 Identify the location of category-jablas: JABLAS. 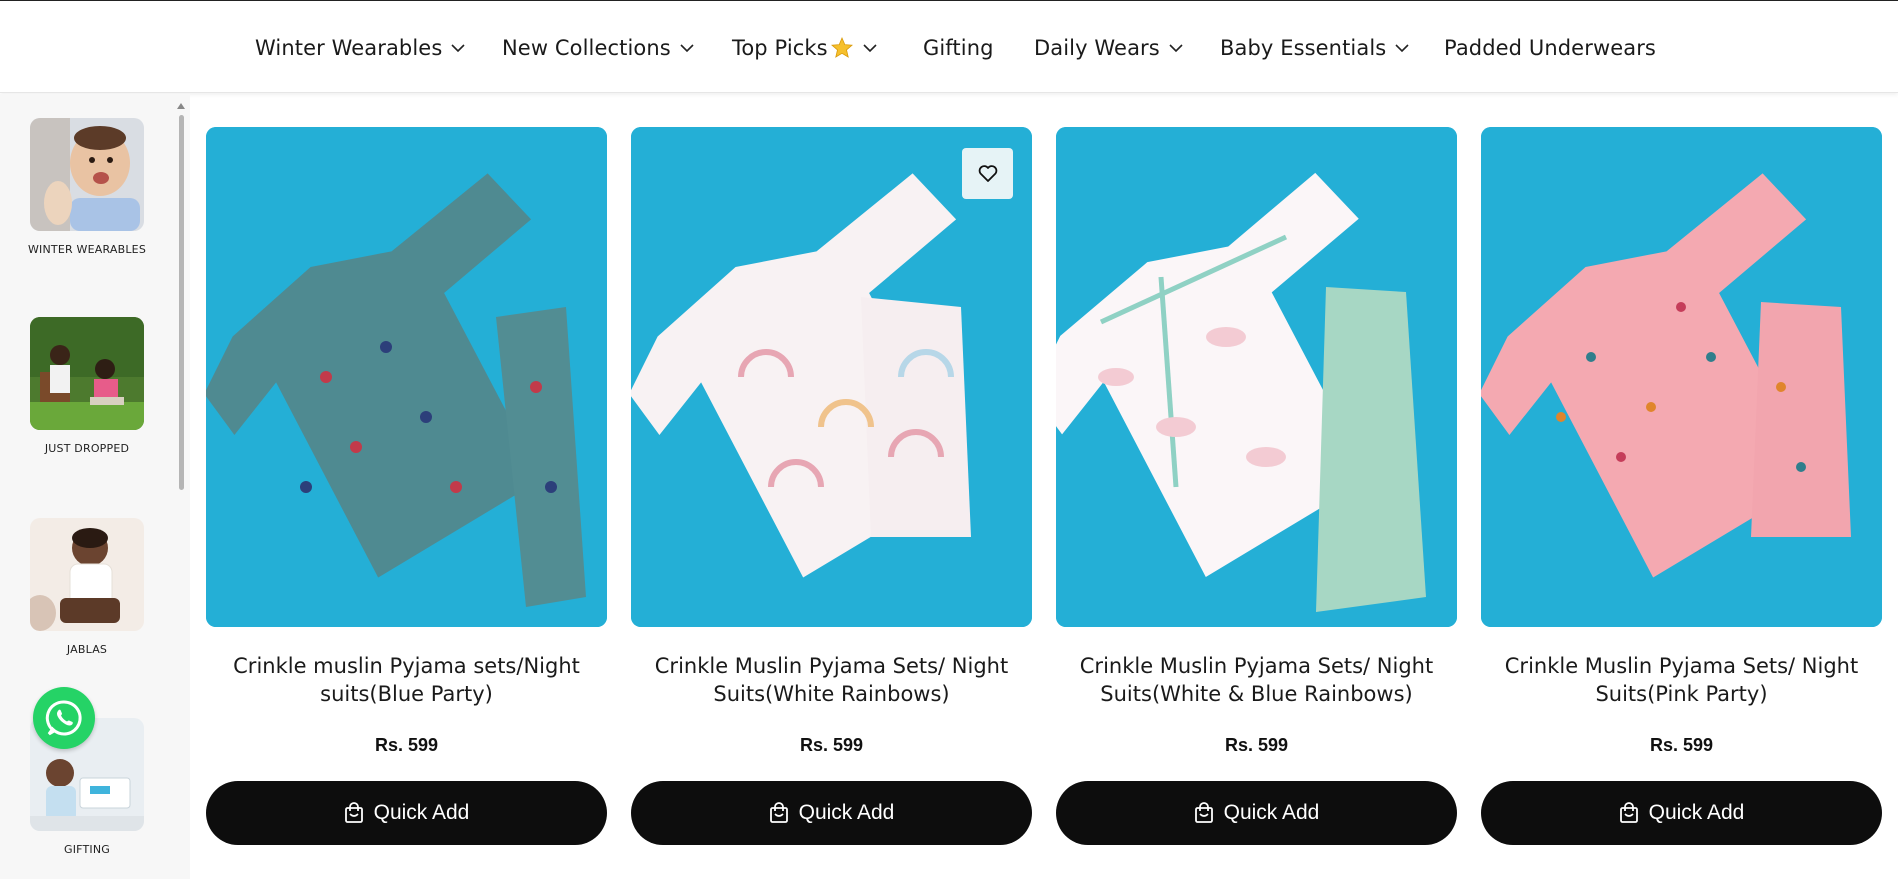
(87, 587).